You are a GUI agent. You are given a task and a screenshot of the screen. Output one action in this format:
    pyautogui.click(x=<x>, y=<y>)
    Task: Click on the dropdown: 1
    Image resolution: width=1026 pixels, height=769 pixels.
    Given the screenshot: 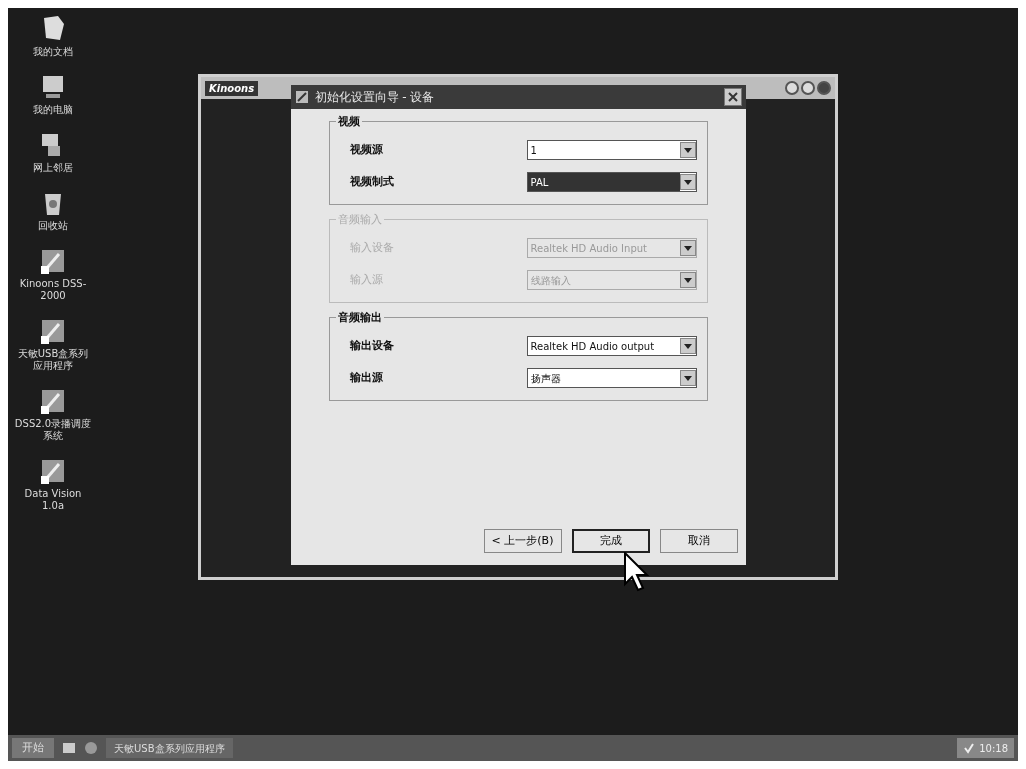 What is the action you would take?
    pyautogui.click(x=611, y=150)
    